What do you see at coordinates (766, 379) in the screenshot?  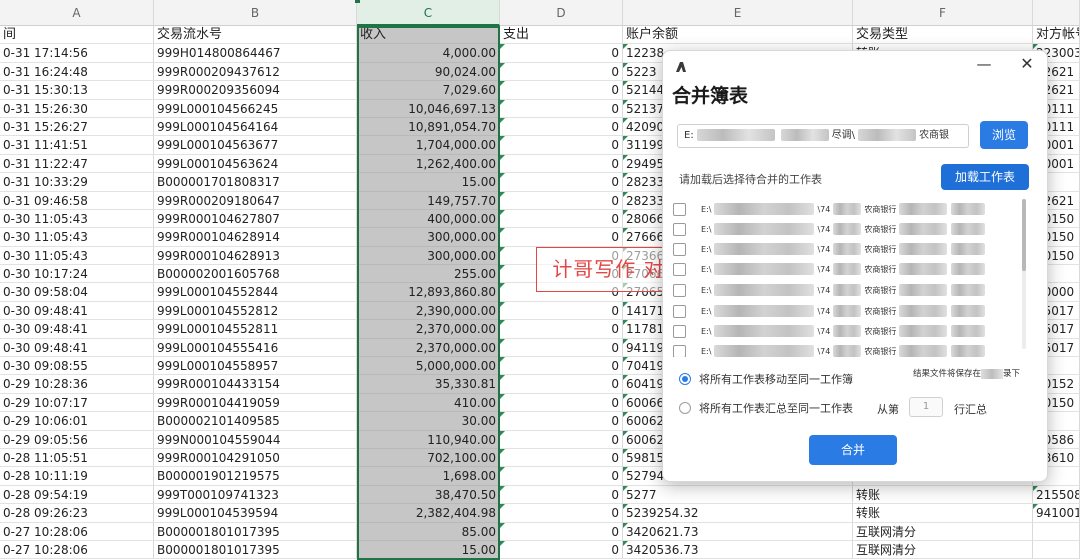 I see `option-move-to-workbook: 将所有工作表移动至同一工作簿` at bounding box center [766, 379].